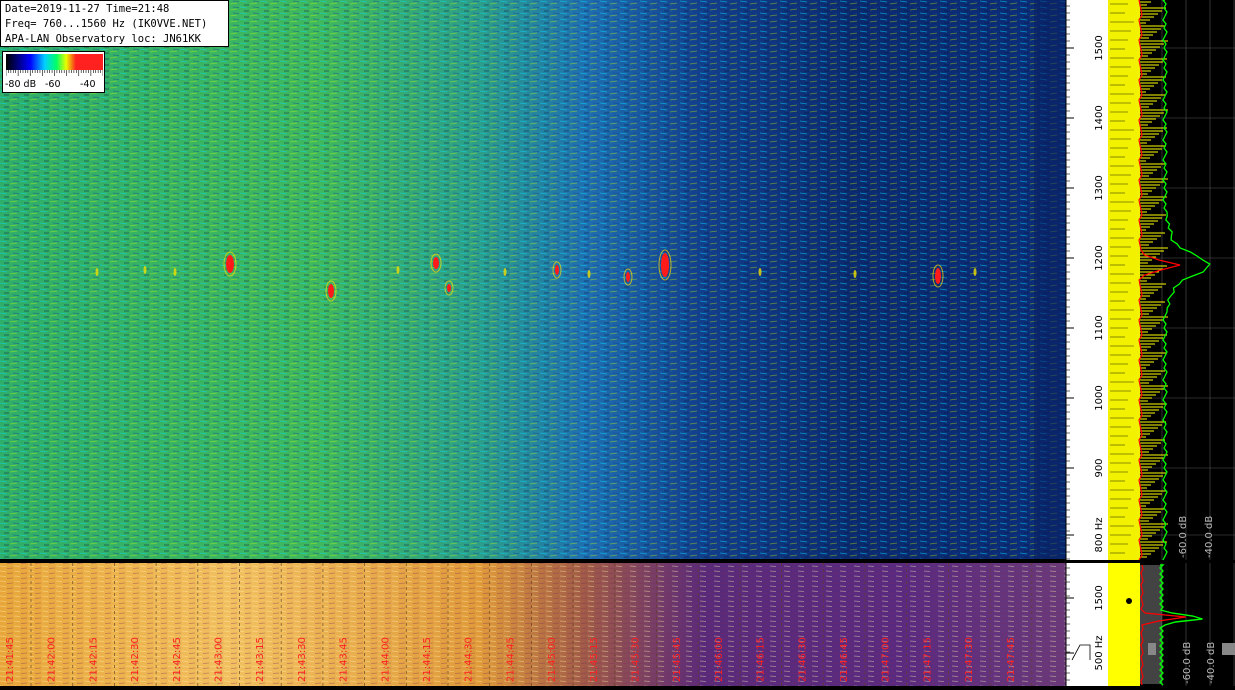 Image resolution: width=1235 pixels, height=690 pixels. What do you see at coordinates (802, 659) in the screenshot?
I see `time-label: 21:46:30` at bounding box center [802, 659].